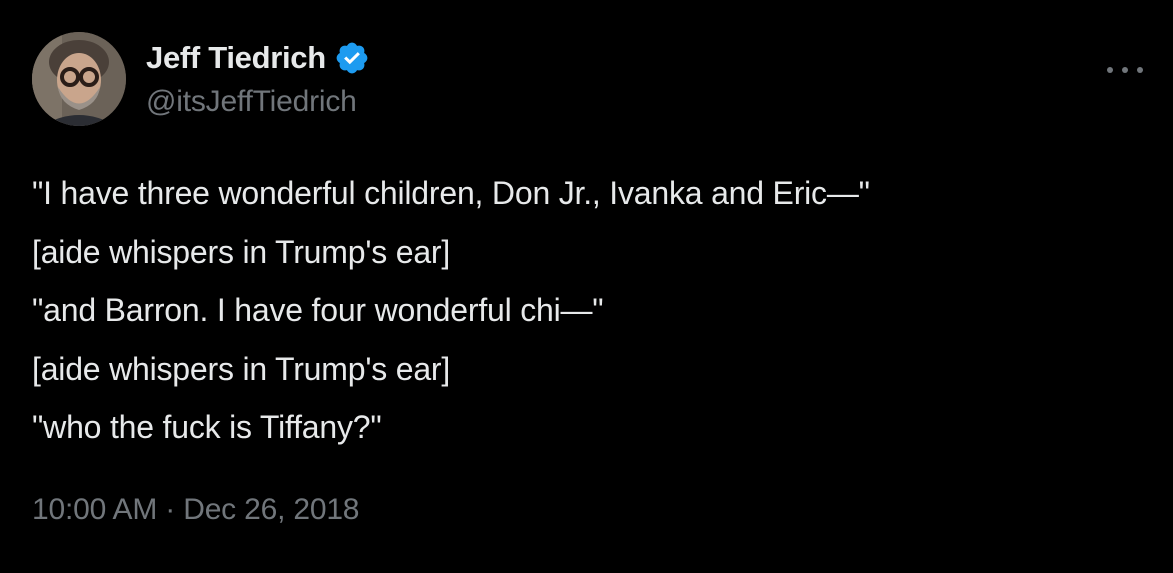 Image resolution: width=1173 pixels, height=573 pixels. I want to click on tweet-time: 10:00 AM, so click(95, 509).